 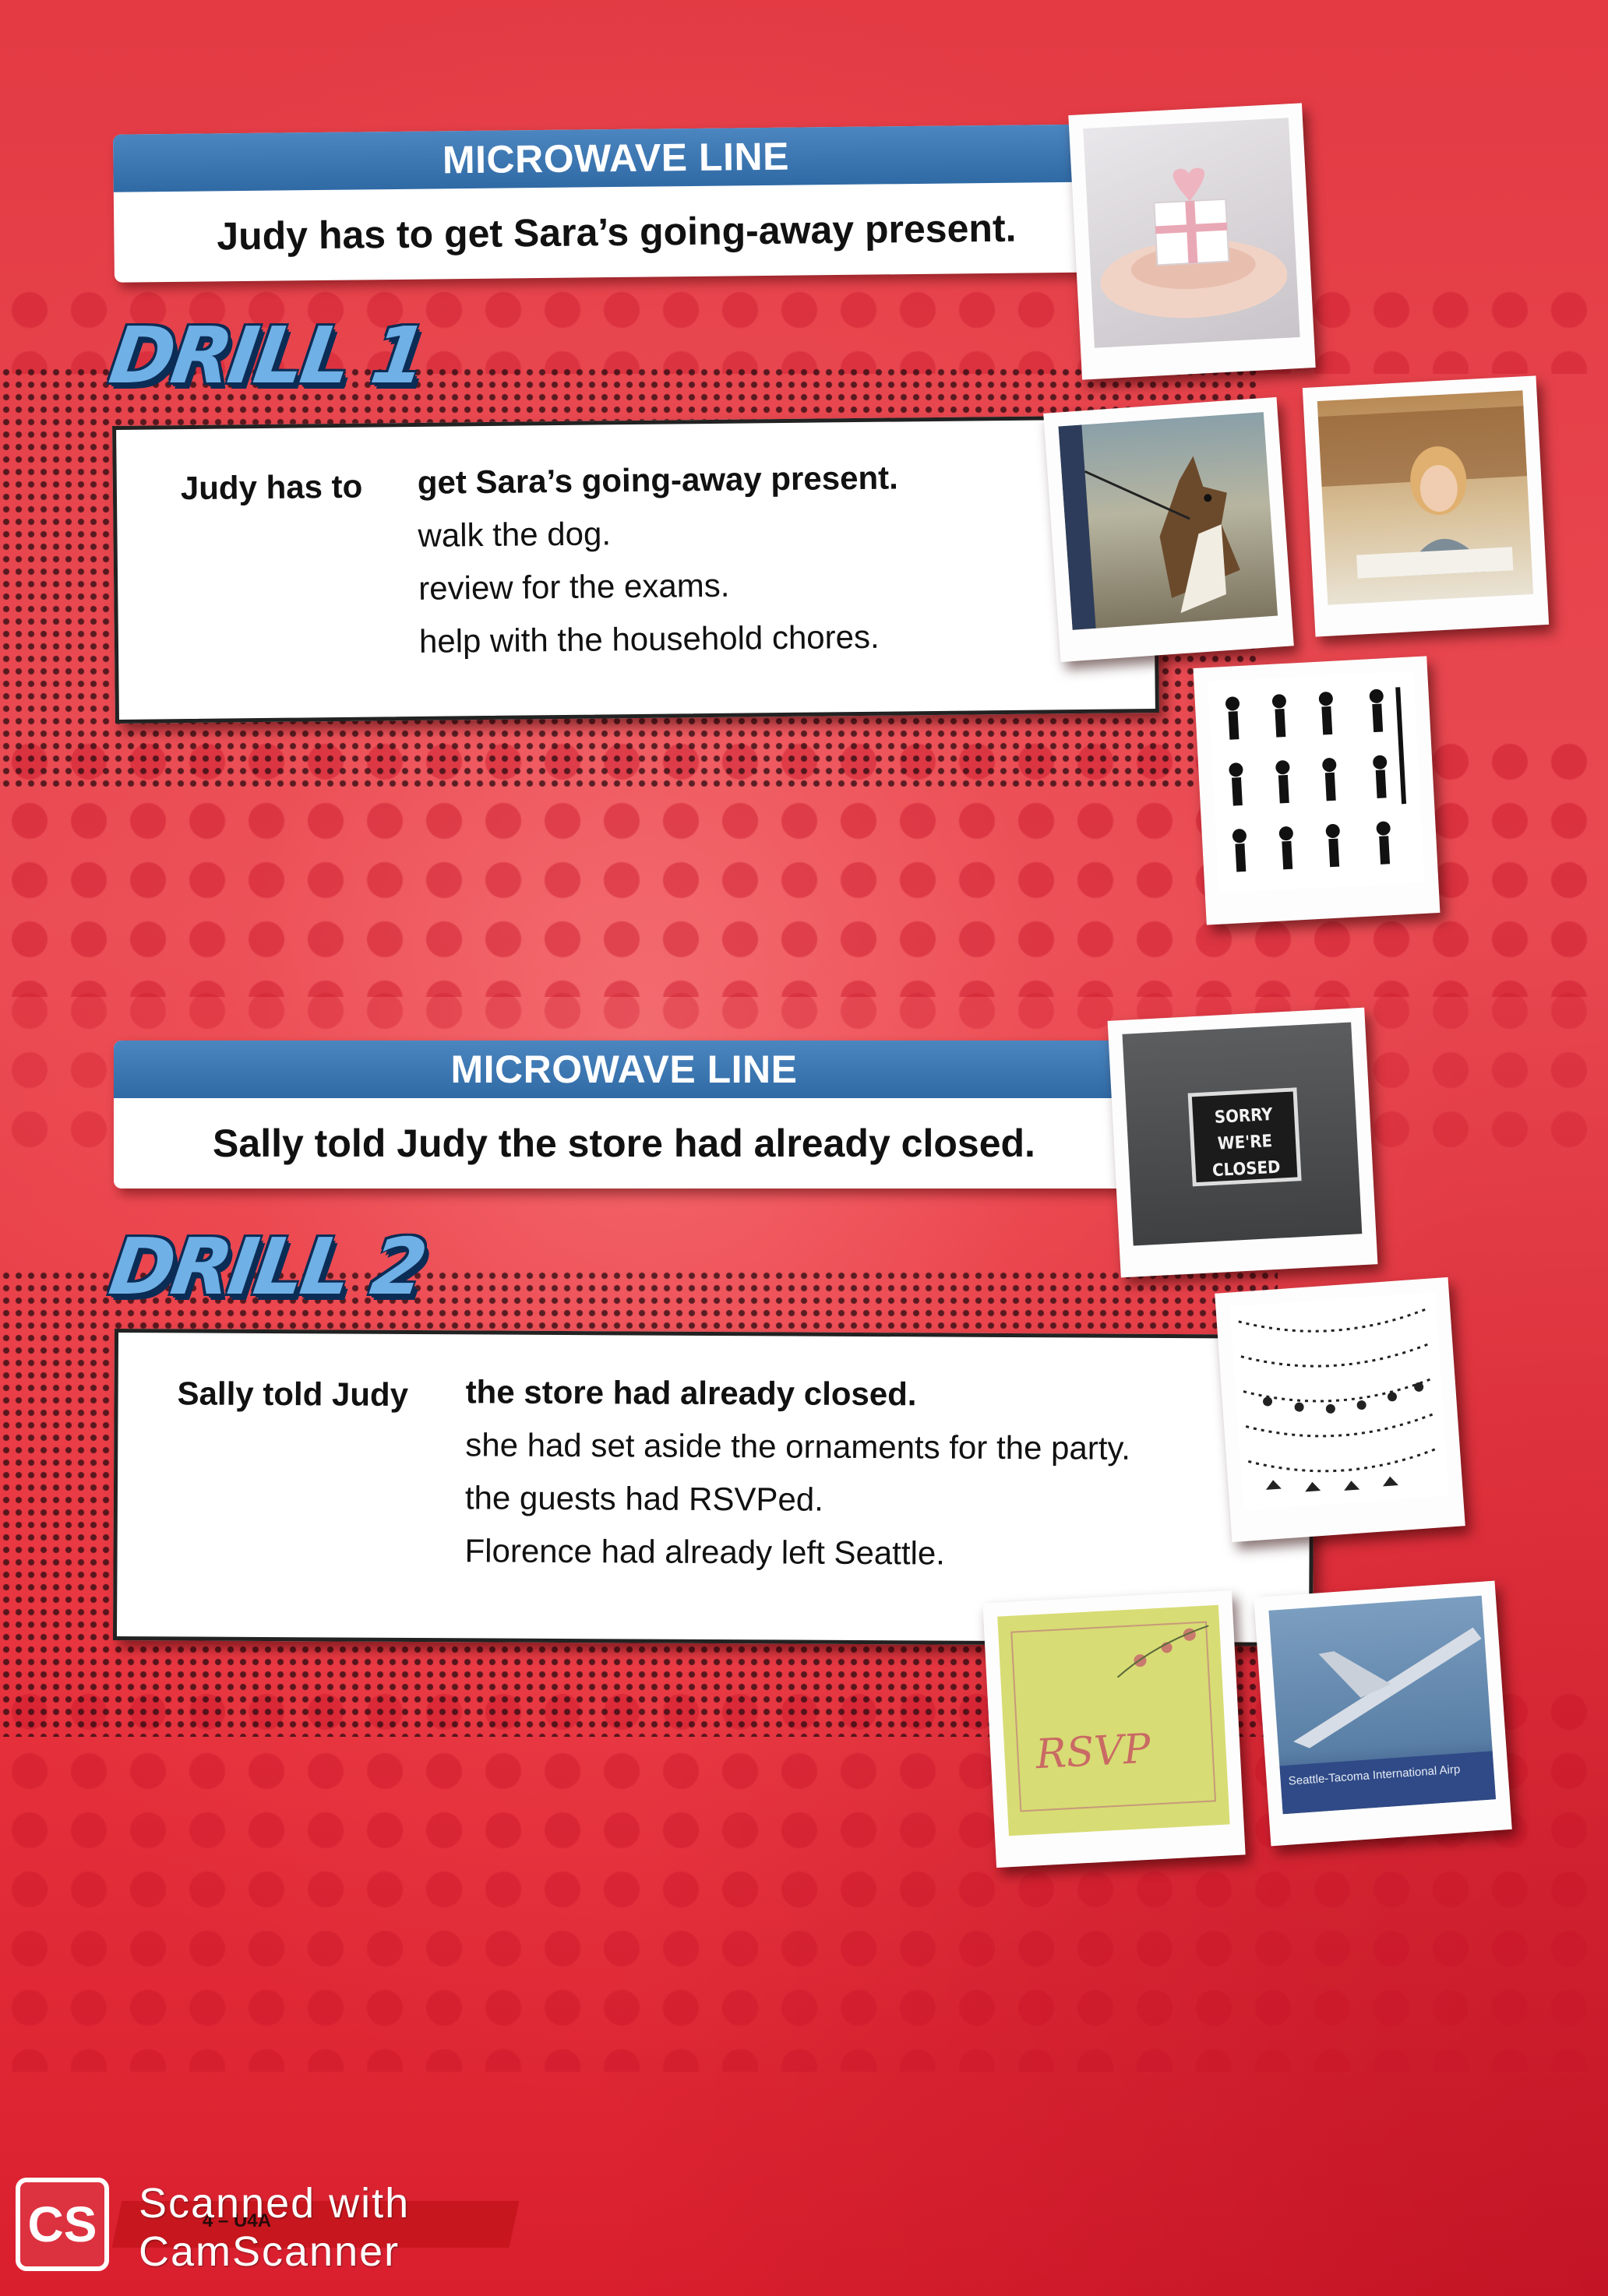 What do you see at coordinates (649, 639) in the screenshot?
I see `drill-1-option-4: help with the household chores.` at bounding box center [649, 639].